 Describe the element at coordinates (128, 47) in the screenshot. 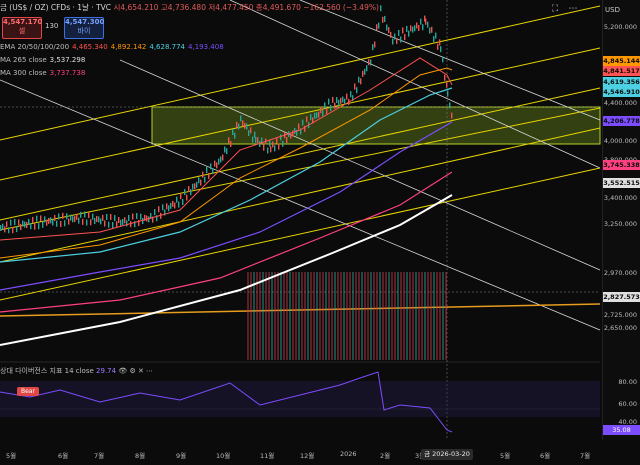

I see `indicator-value: 4,892.142` at that location.